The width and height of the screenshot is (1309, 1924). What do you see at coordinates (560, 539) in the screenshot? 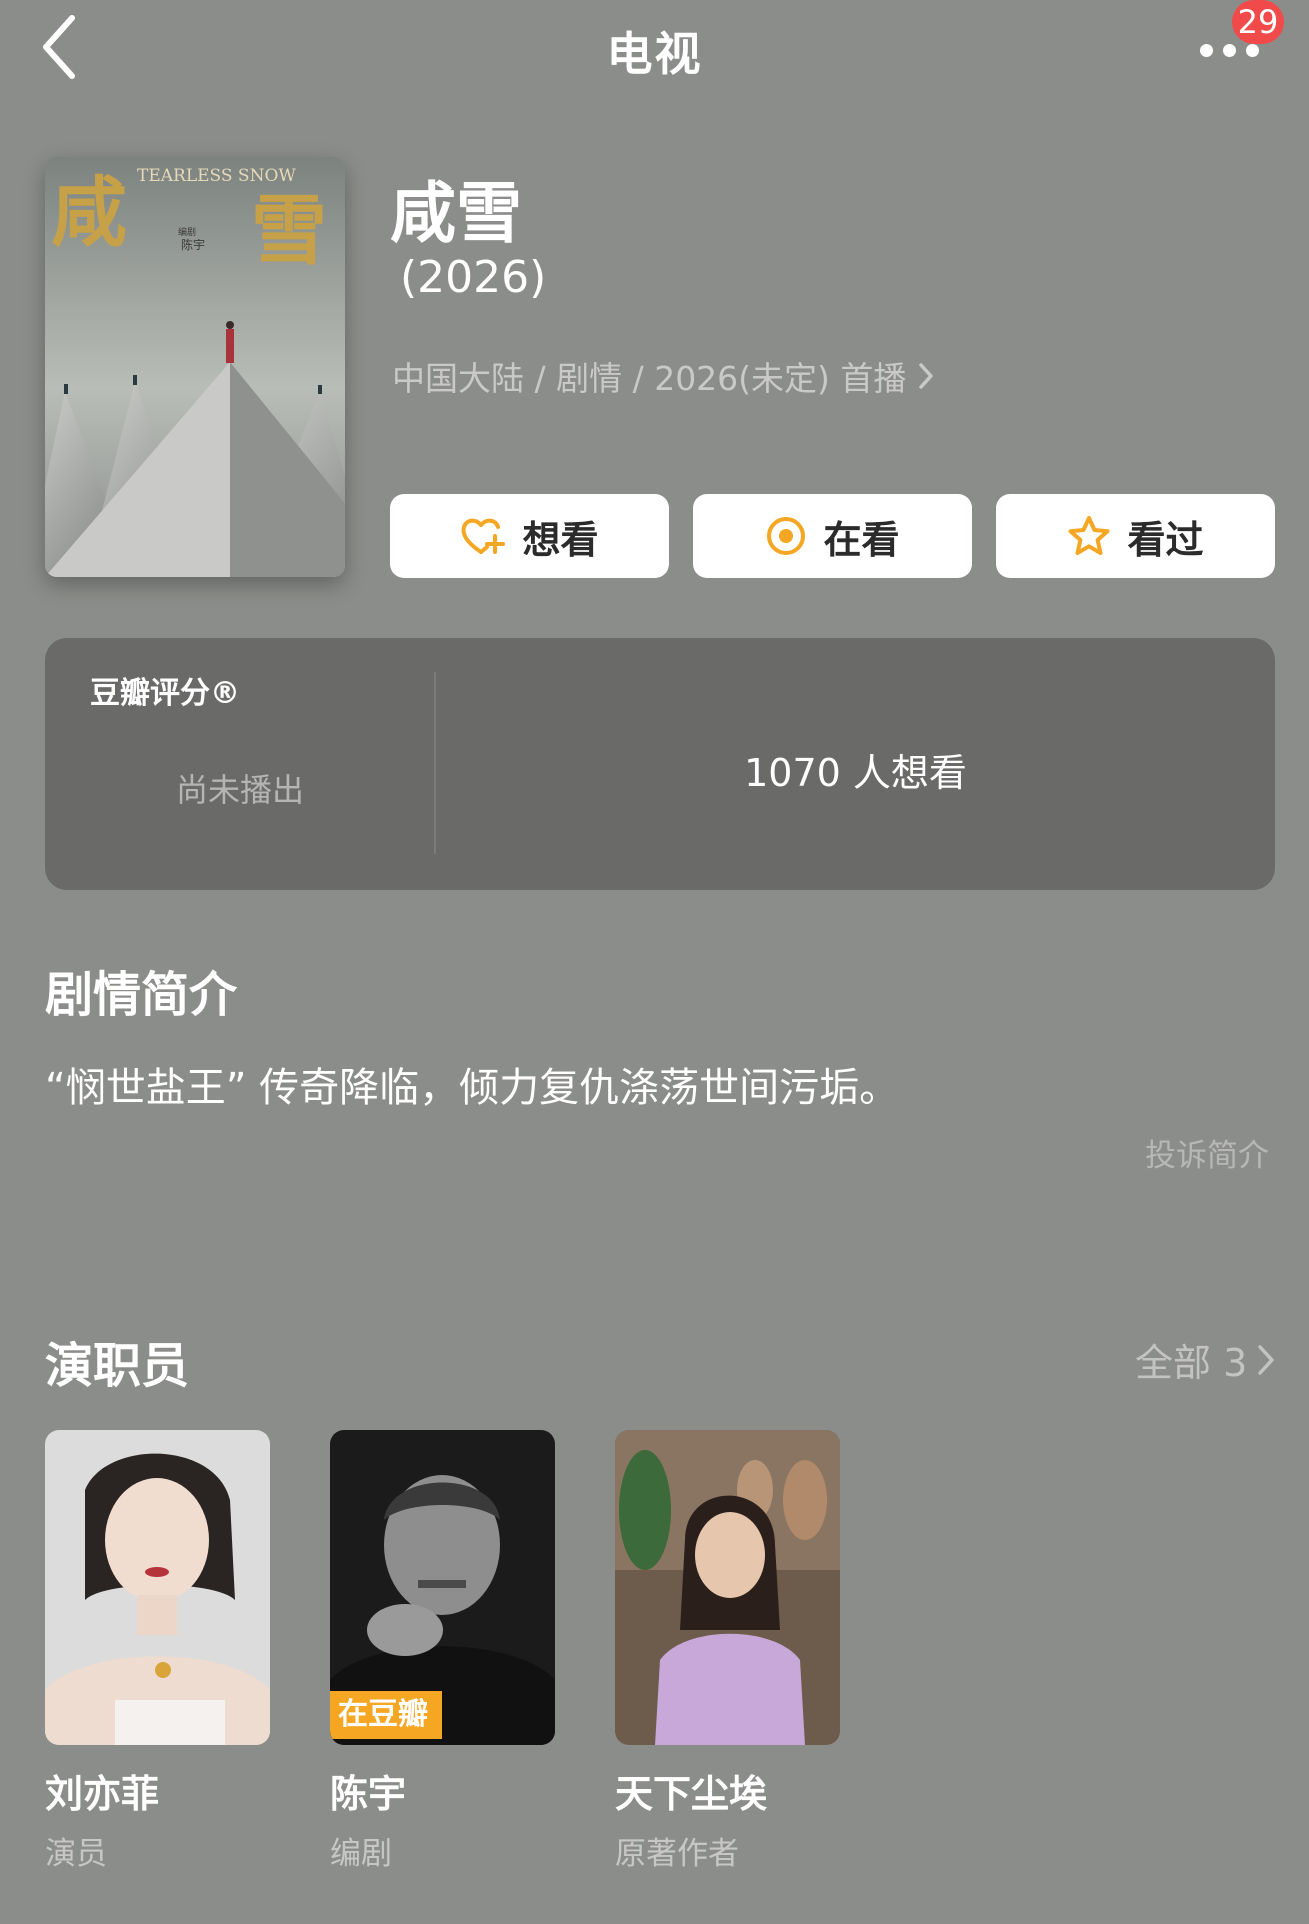
I see `want-to-watch-label: 想看` at bounding box center [560, 539].